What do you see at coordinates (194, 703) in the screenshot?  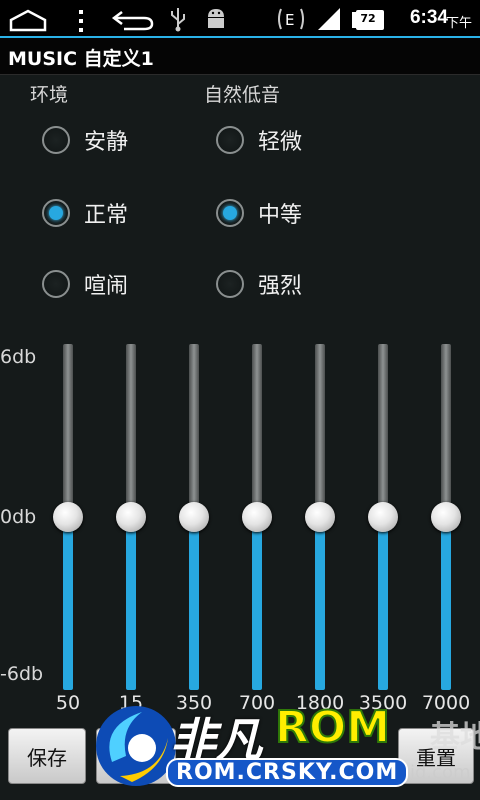 I see `frequency-label: 350` at bounding box center [194, 703].